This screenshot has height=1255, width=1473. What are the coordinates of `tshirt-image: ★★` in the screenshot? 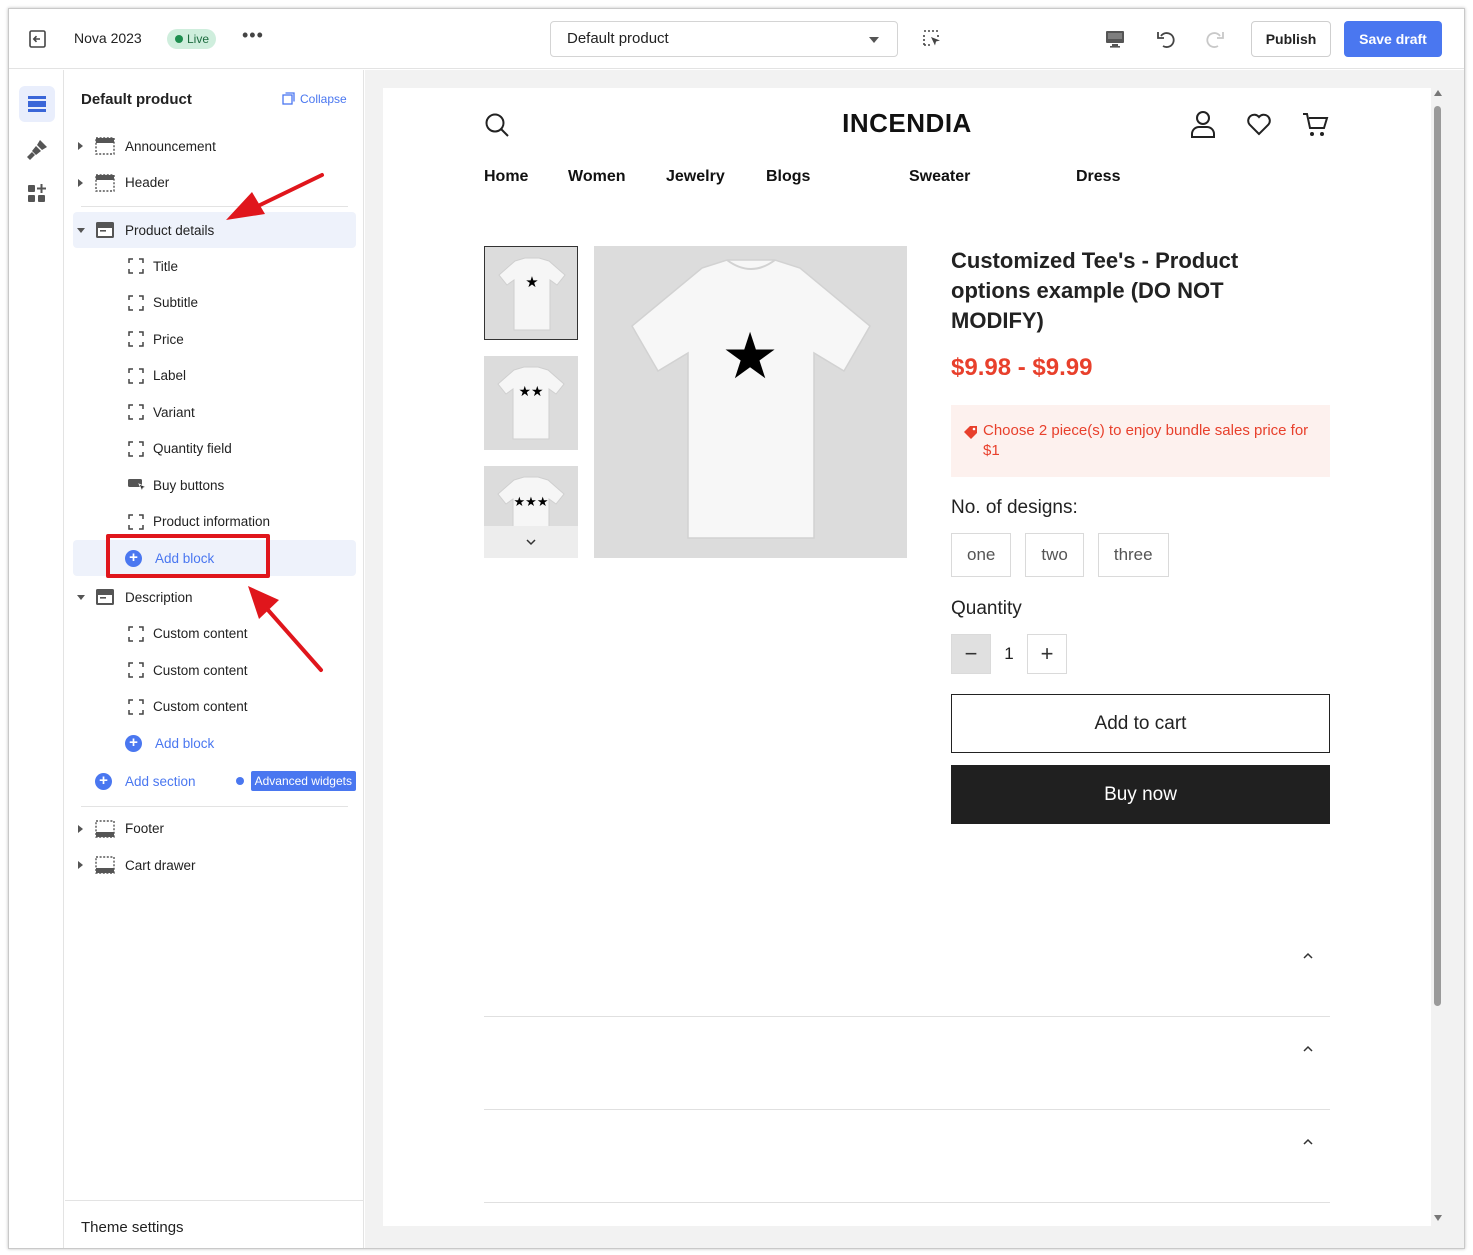 It's located at (531, 403).